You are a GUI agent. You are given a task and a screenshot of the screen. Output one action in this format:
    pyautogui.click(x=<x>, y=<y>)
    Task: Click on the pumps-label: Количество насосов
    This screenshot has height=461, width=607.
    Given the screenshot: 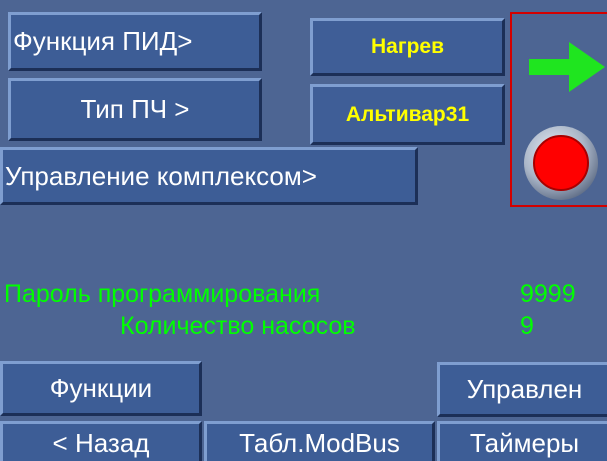 What is the action you would take?
    pyautogui.click(x=238, y=326)
    